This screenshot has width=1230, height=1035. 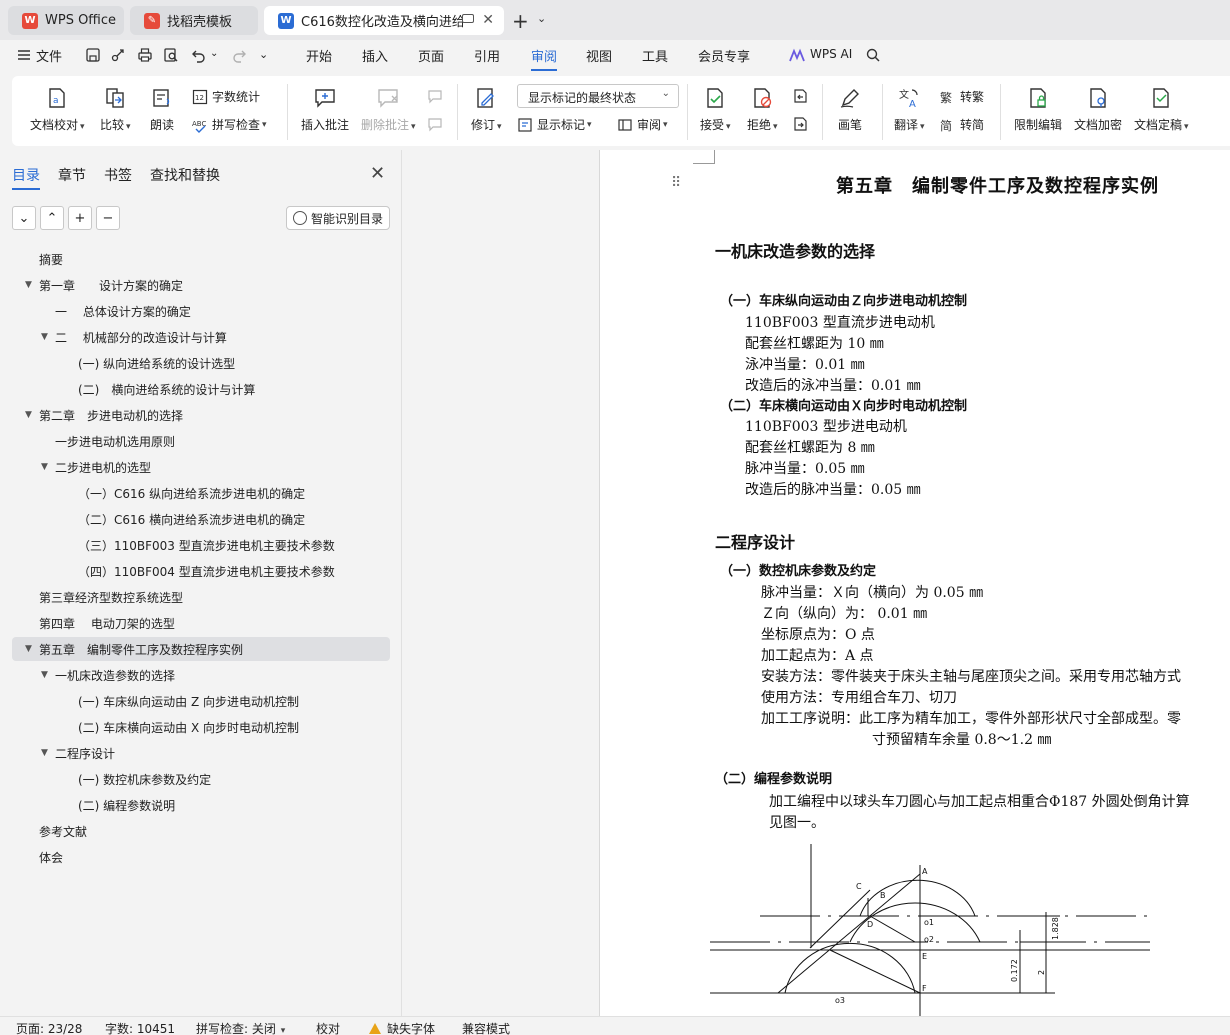 What do you see at coordinates (325, 109) in the screenshot?
I see `insert-comment-button: 插入批注` at bounding box center [325, 109].